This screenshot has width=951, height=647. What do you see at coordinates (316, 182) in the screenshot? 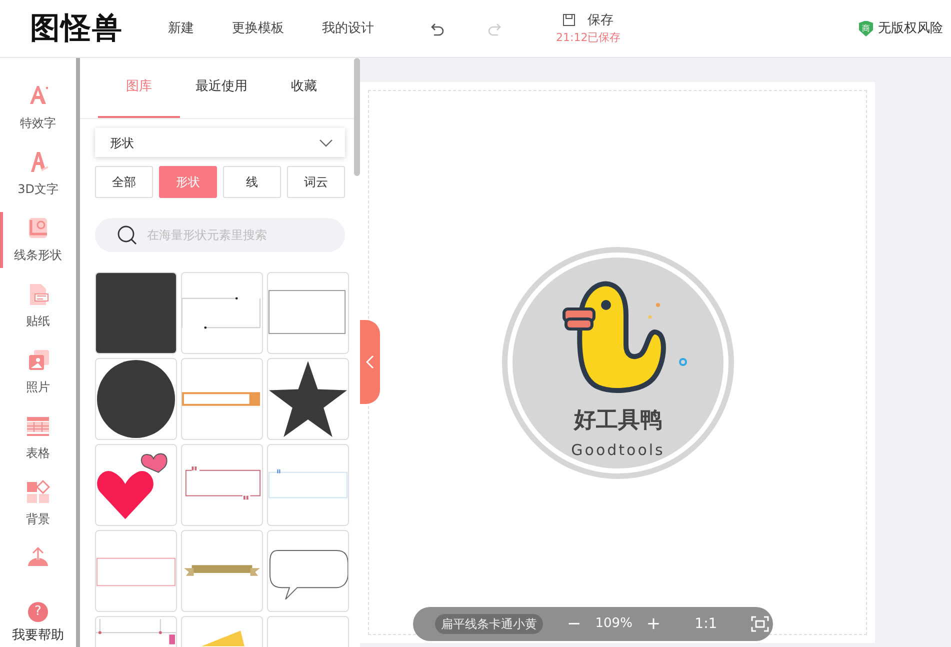
I see `filter-button: 词云` at bounding box center [316, 182].